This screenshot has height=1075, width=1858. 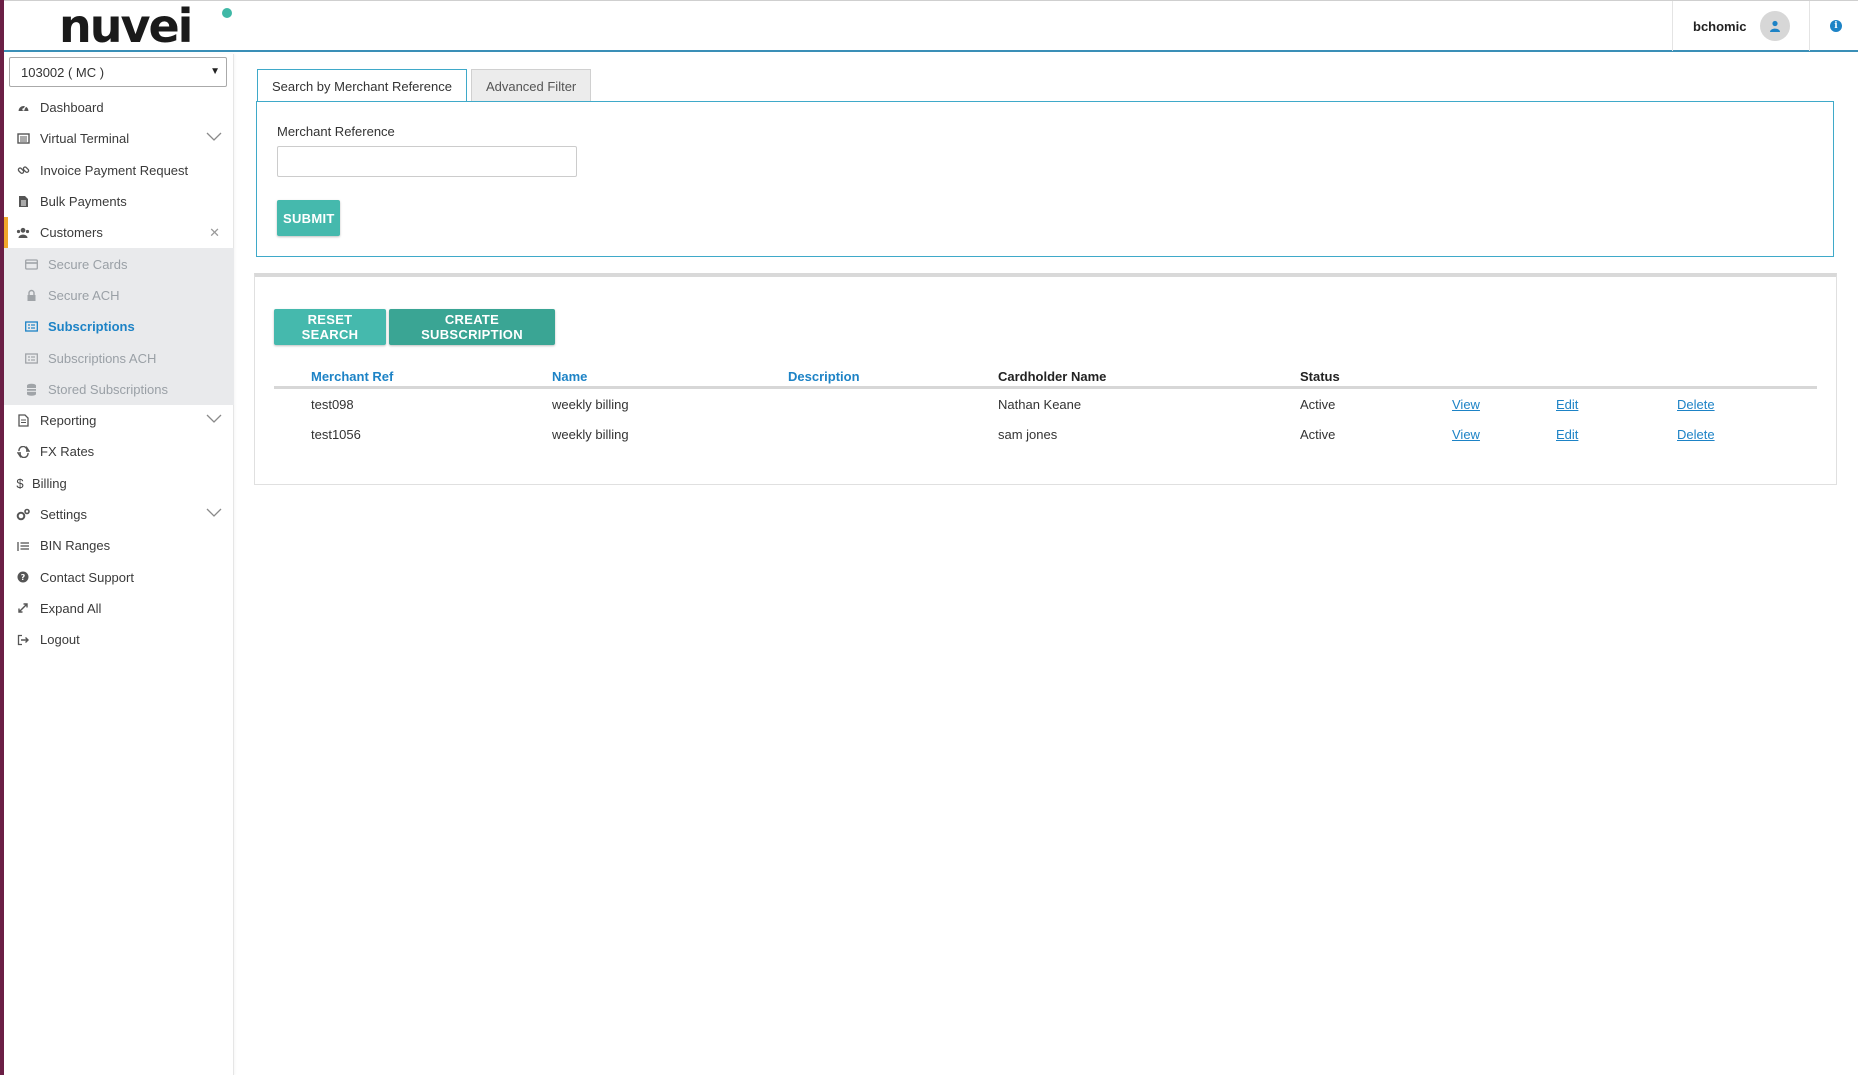 I want to click on sidebar-item-label: Invoice Payment Request, so click(x=114, y=170).